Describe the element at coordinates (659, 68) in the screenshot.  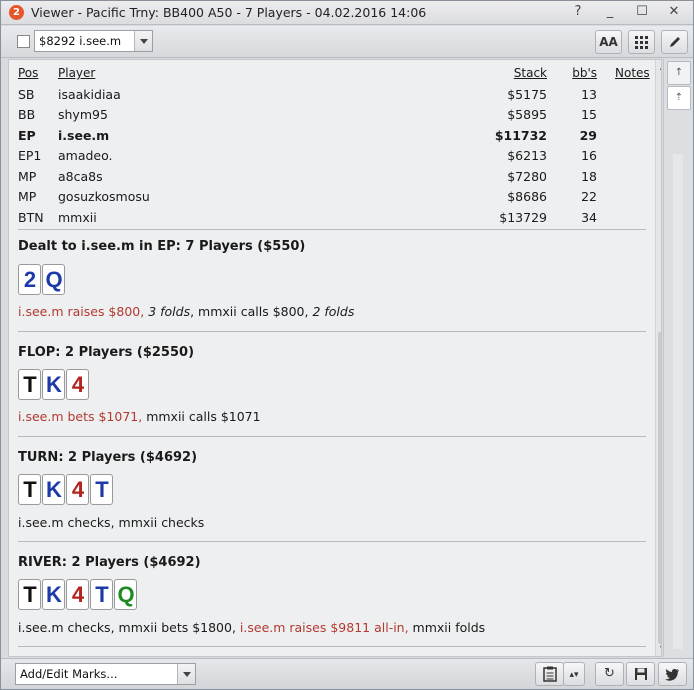
I see `scroll-up-arrow-icon: ▲` at that location.